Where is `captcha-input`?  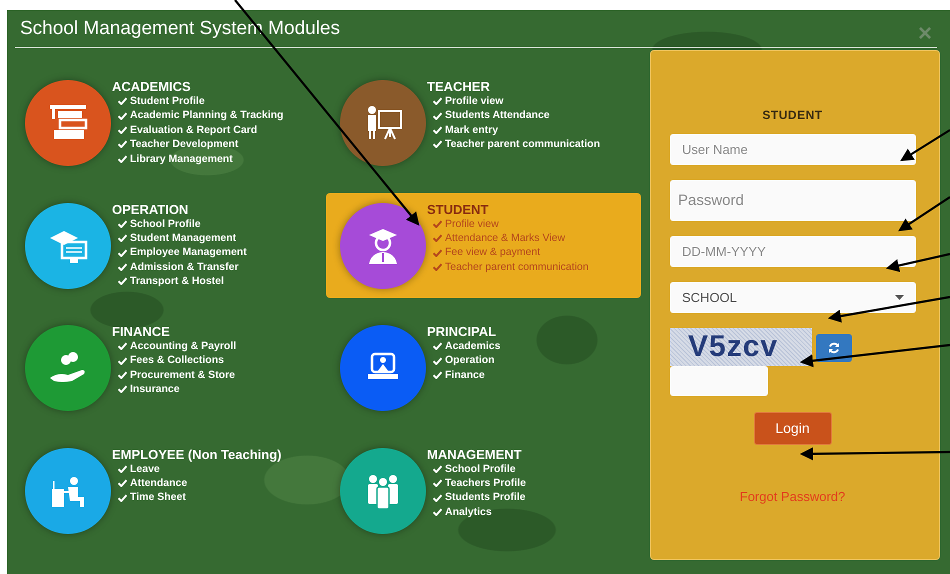 captcha-input is located at coordinates (719, 381).